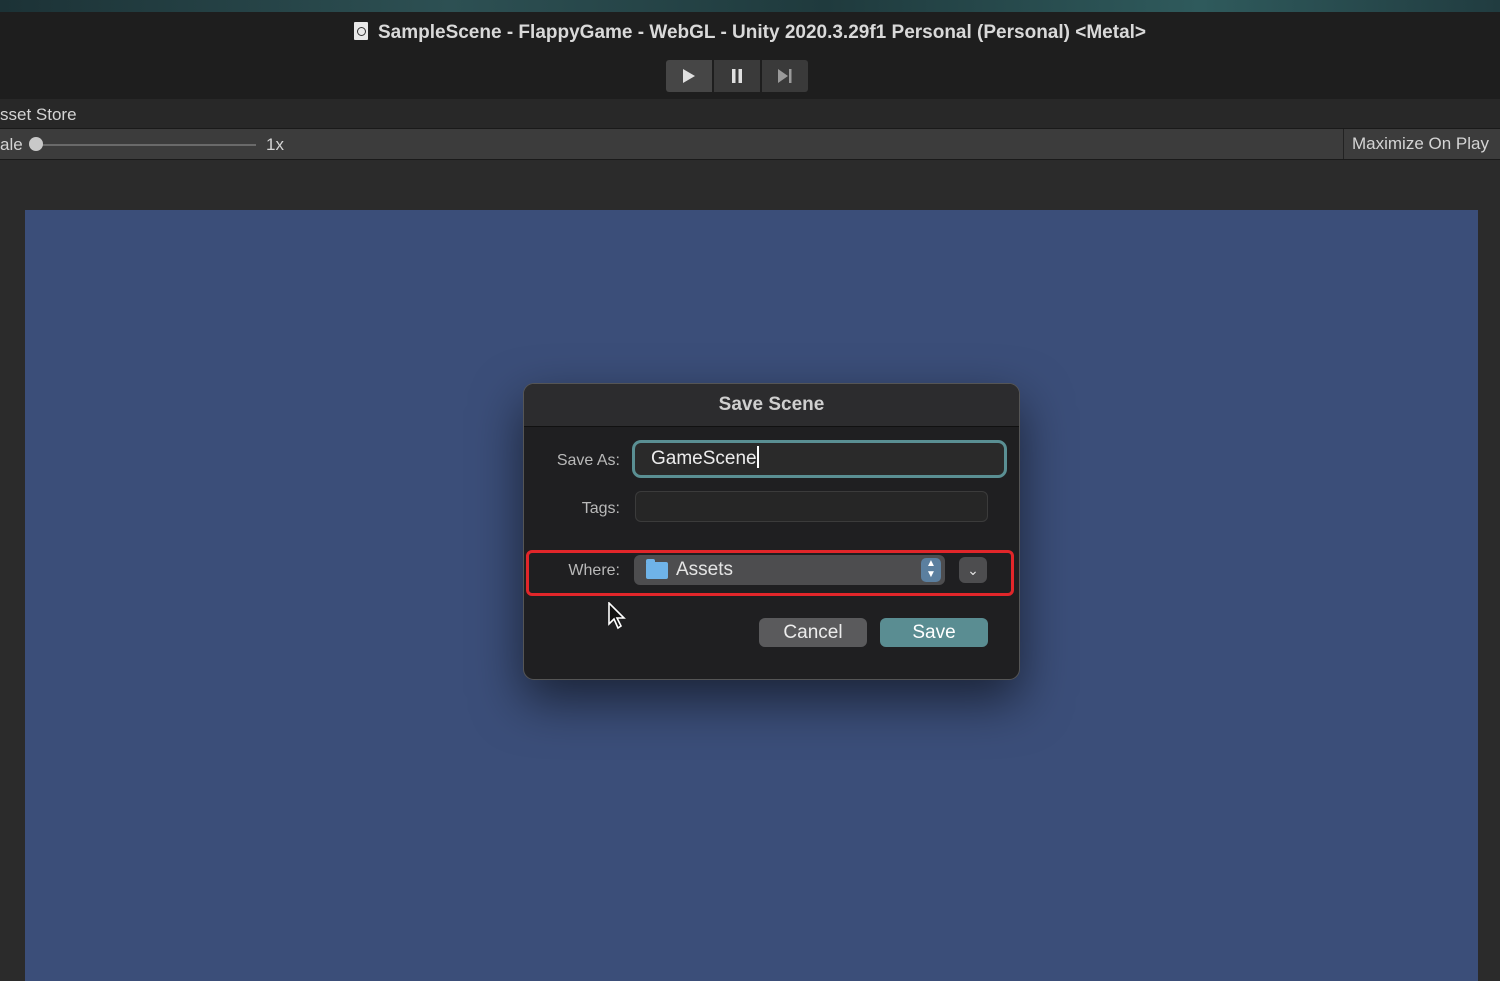 The width and height of the screenshot is (1500, 981). Describe the element at coordinates (934, 632) in the screenshot. I see `save-button: Save` at that location.